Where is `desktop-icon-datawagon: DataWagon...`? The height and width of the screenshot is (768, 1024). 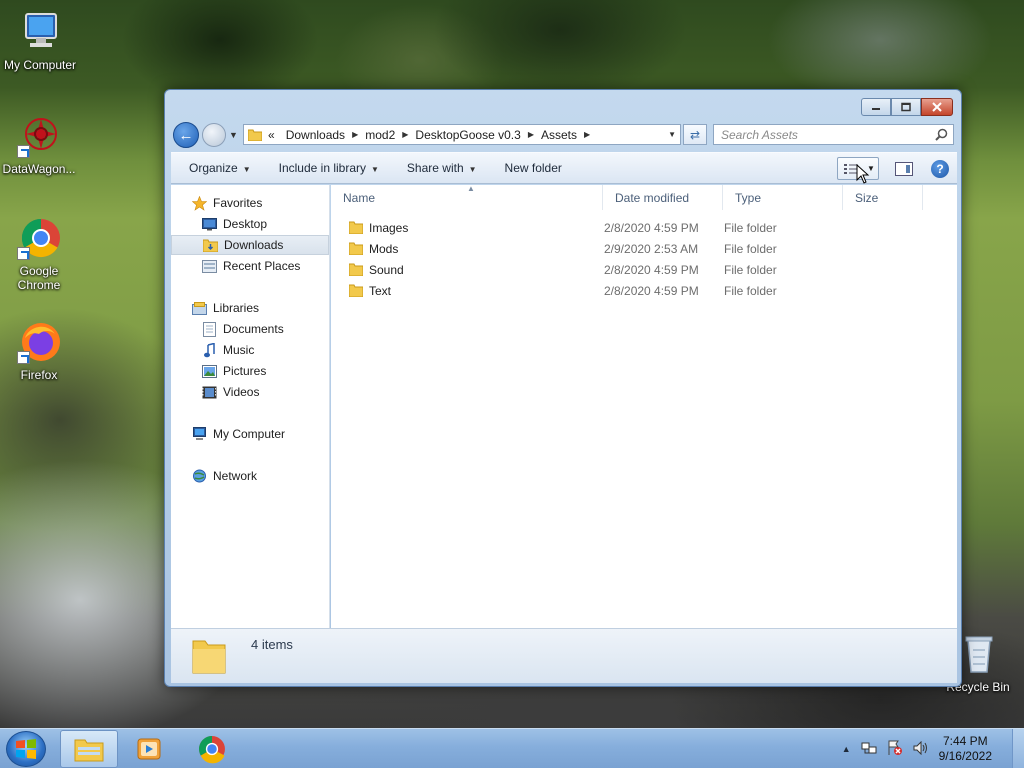 desktop-icon-datawagon: DataWagon... is located at coordinates (39, 145).